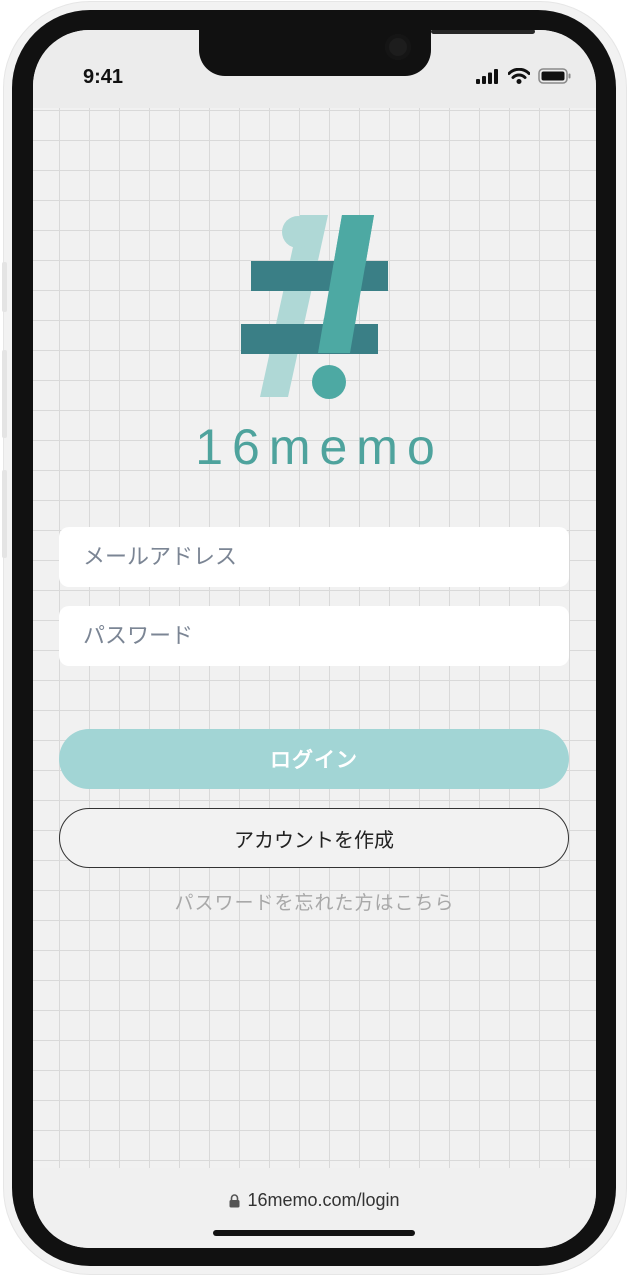 This screenshot has height=1279, width=632. Describe the element at coordinates (483, 32) in the screenshot. I see `speaker-grille` at that location.